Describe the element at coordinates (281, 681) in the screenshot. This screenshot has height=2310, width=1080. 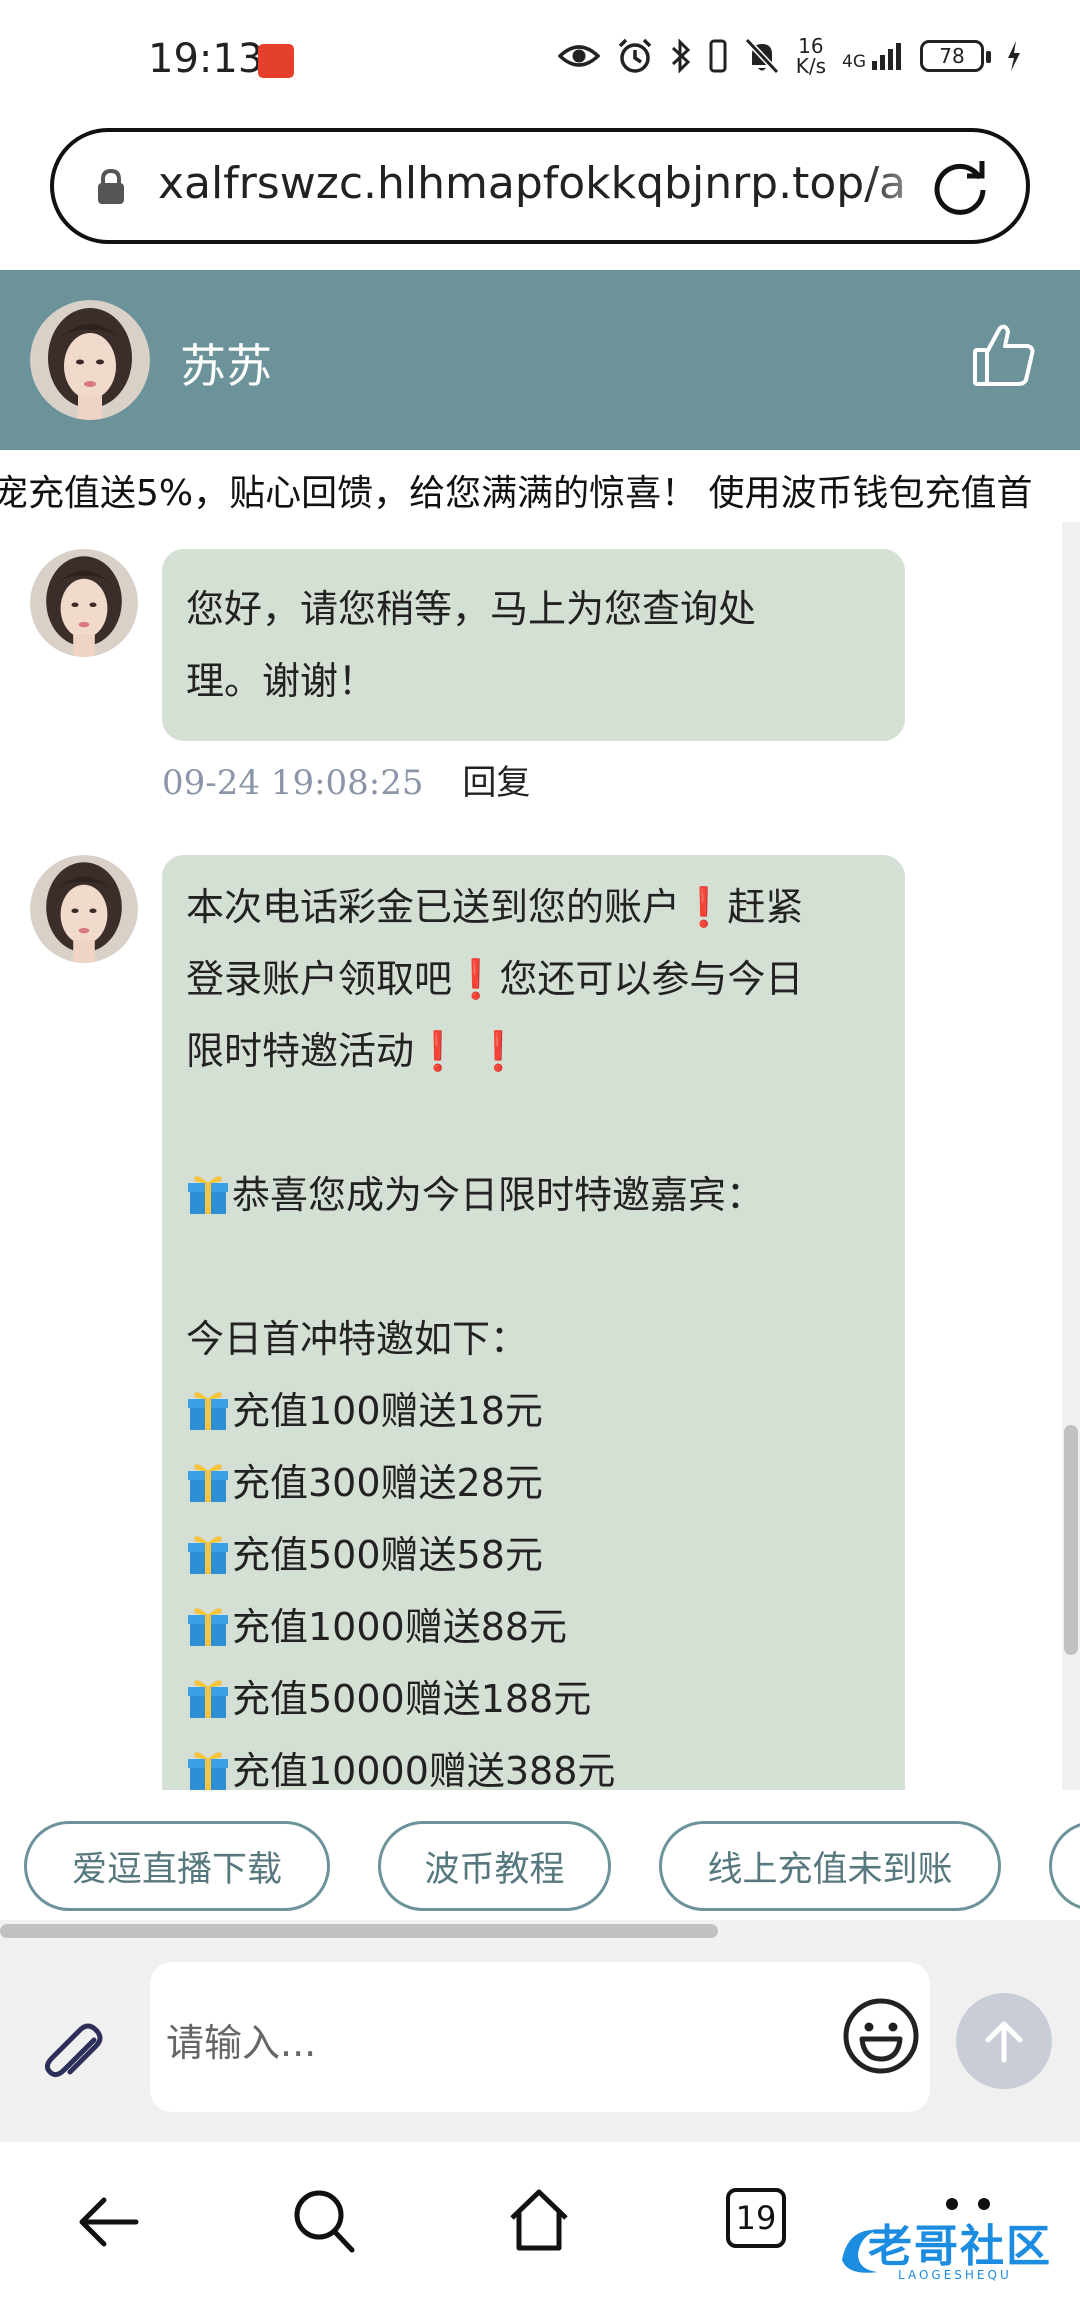
I see `message-text-line: 理。谢谢！` at that location.